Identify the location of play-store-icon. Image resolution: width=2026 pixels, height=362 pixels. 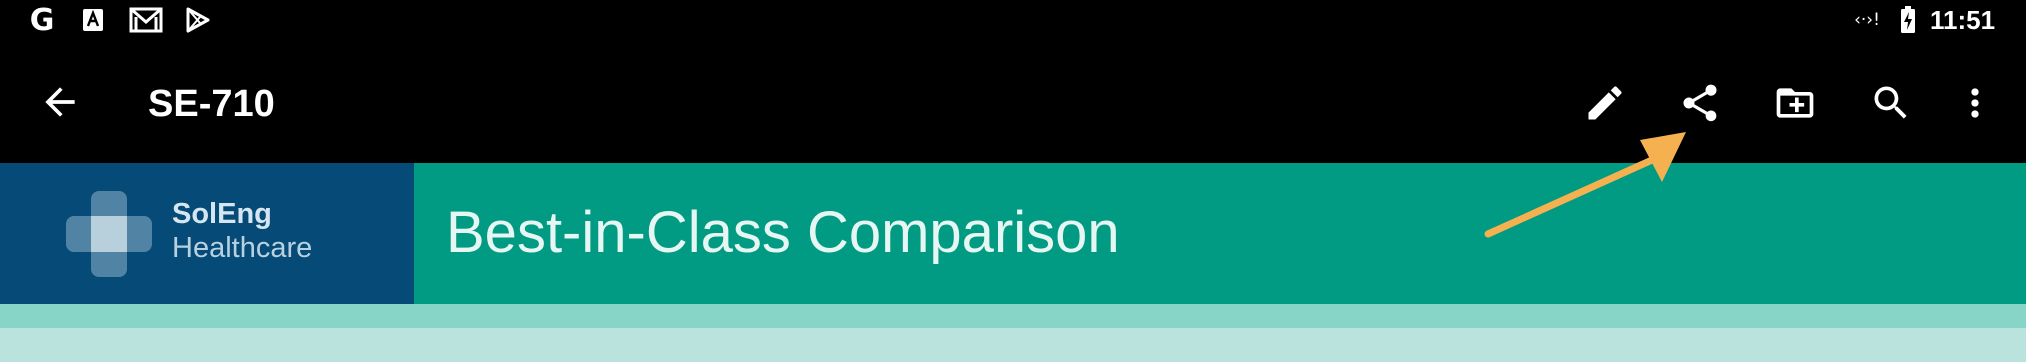
(198, 20).